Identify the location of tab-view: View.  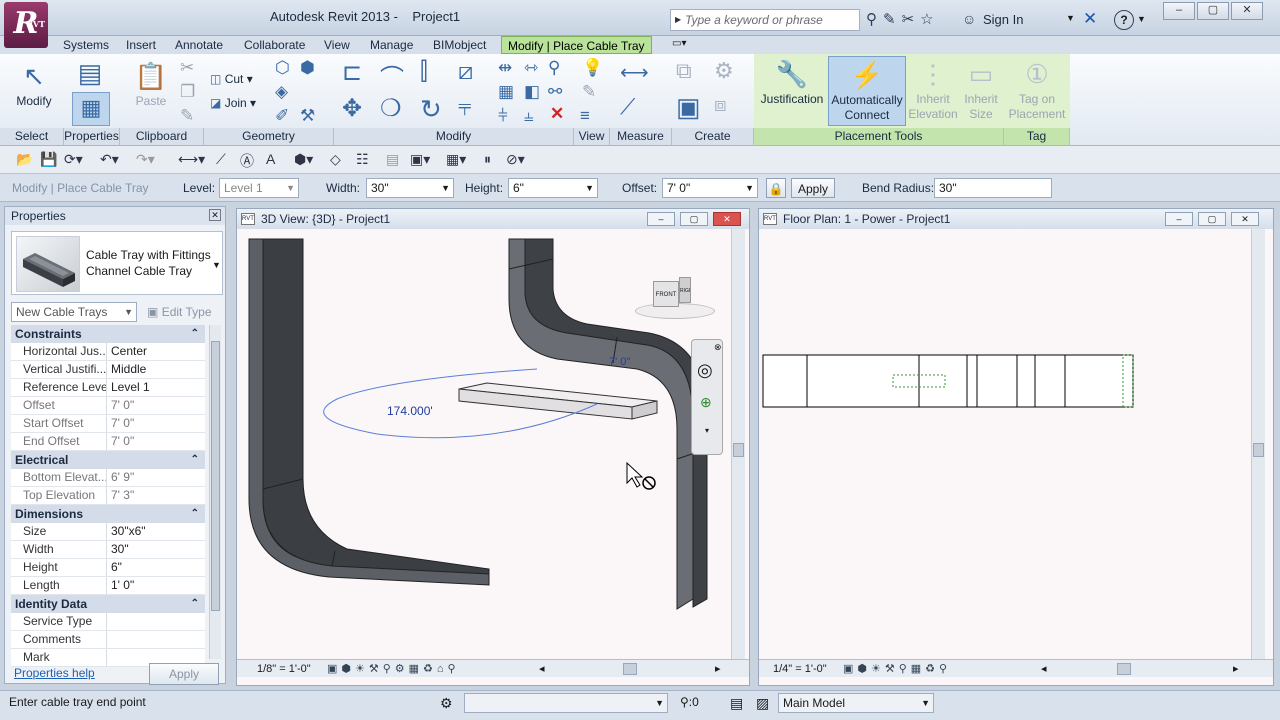
(337, 45).